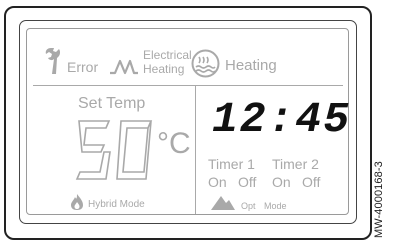 This screenshot has height=246, width=395. I want to click on timer1-on: On, so click(217, 182).